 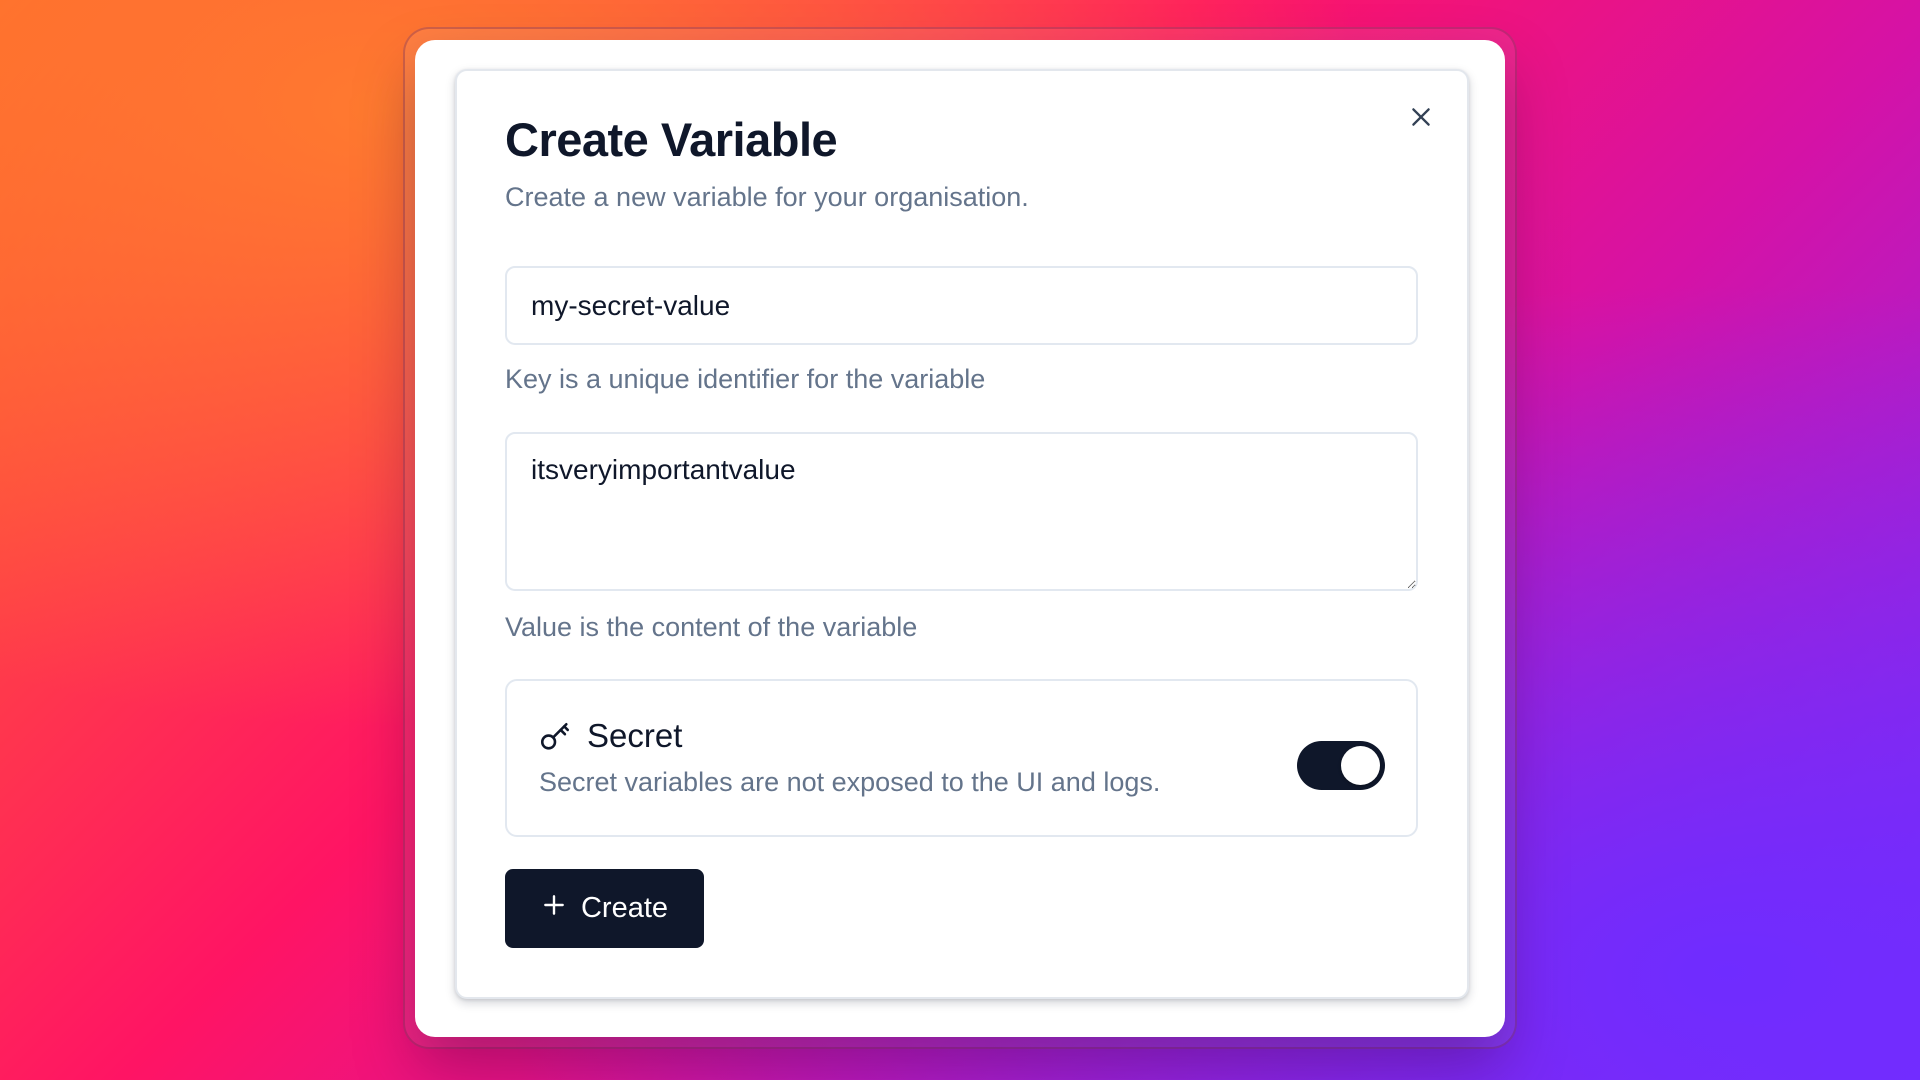 What do you see at coordinates (635, 735) in the screenshot?
I see `secret-title: Secret` at bounding box center [635, 735].